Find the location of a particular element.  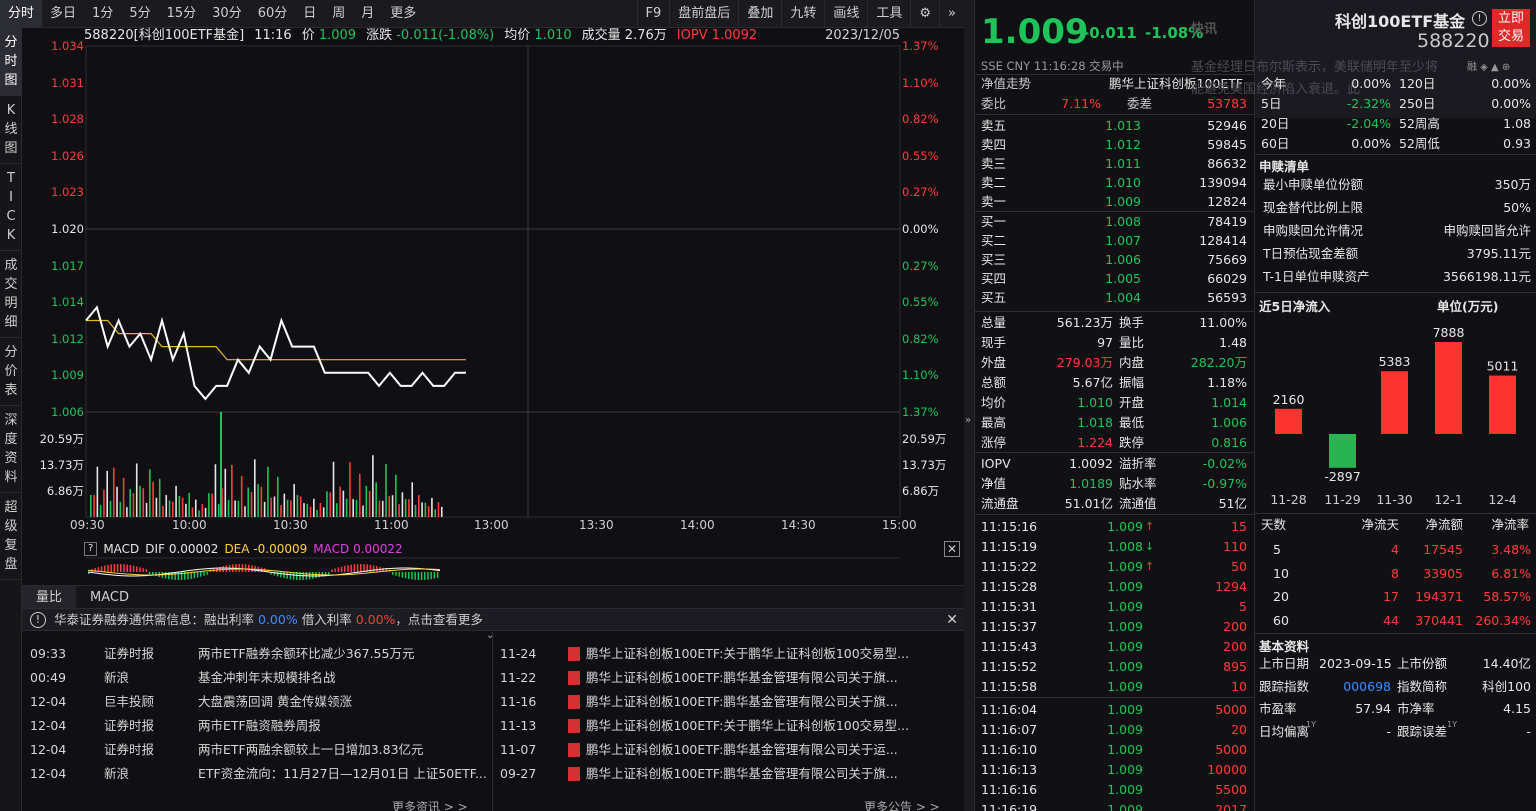

tick-time: 11:15:22 is located at coordinates (1009, 566).